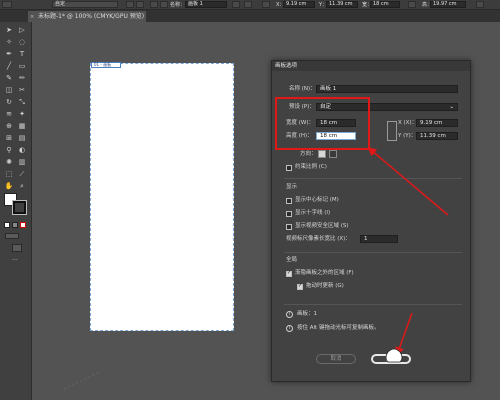 The height and width of the screenshot is (400, 500). I want to click on y-input: 11.39 cm, so click(437, 136).